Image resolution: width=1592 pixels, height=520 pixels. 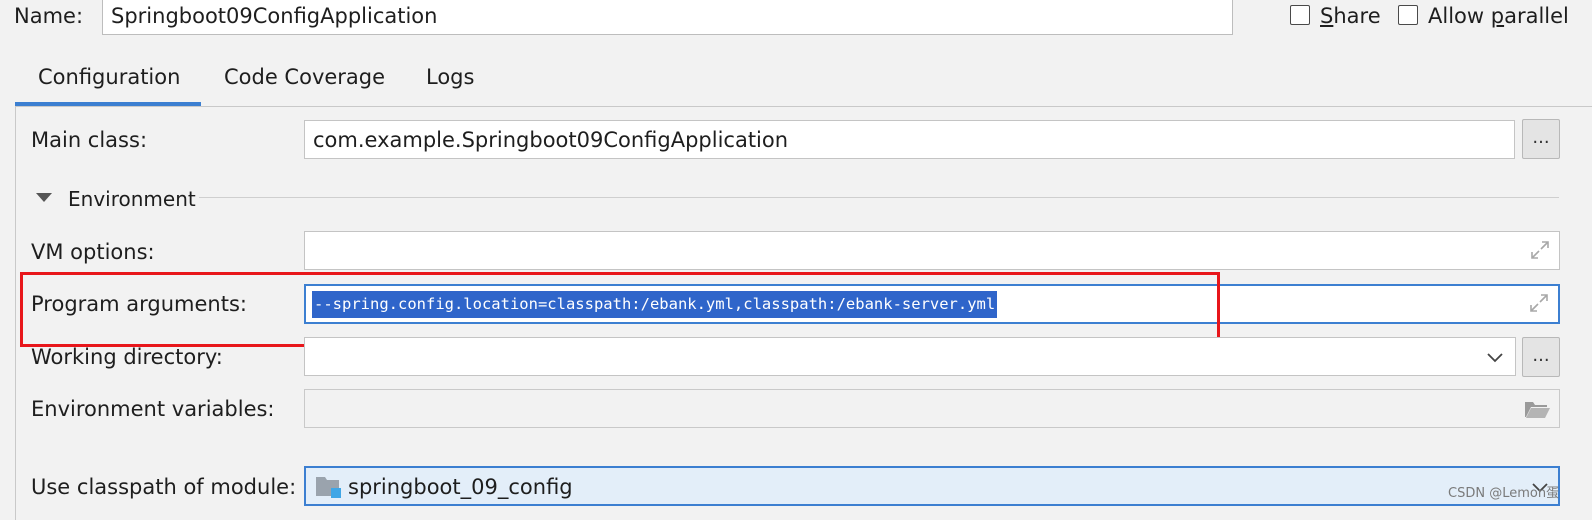 I want to click on folder-icon, so click(x=1537, y=409).